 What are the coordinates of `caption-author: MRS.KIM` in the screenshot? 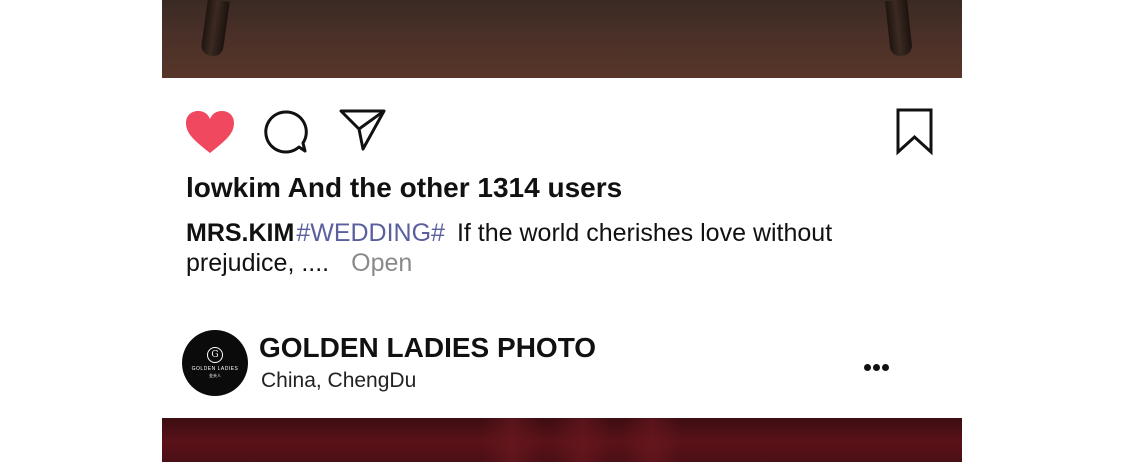 It's located at (240, 233).